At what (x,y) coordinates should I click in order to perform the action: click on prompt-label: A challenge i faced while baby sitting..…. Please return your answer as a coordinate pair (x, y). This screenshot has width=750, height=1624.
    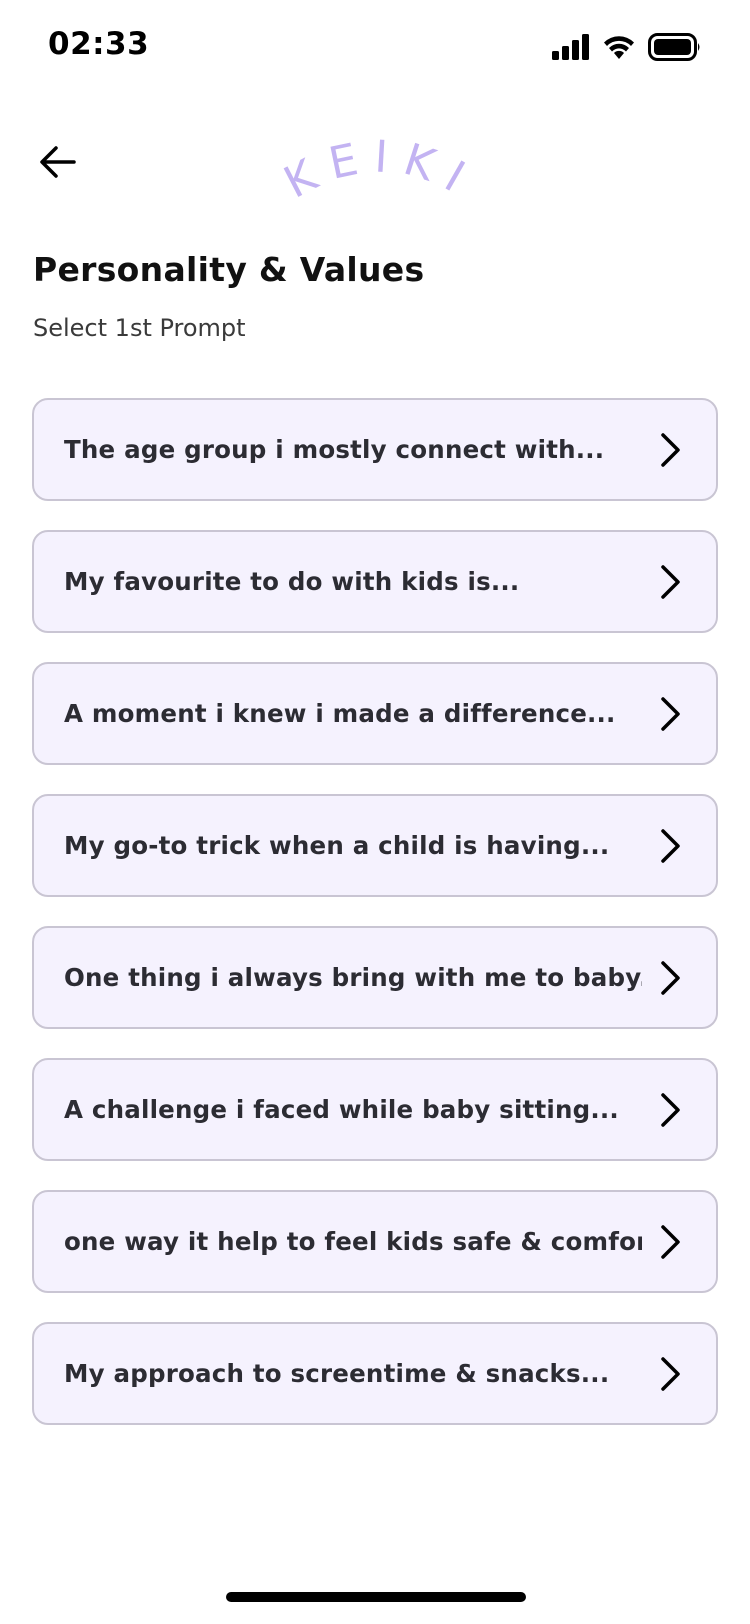
    Looking at the image, I should click on (341, 1109).